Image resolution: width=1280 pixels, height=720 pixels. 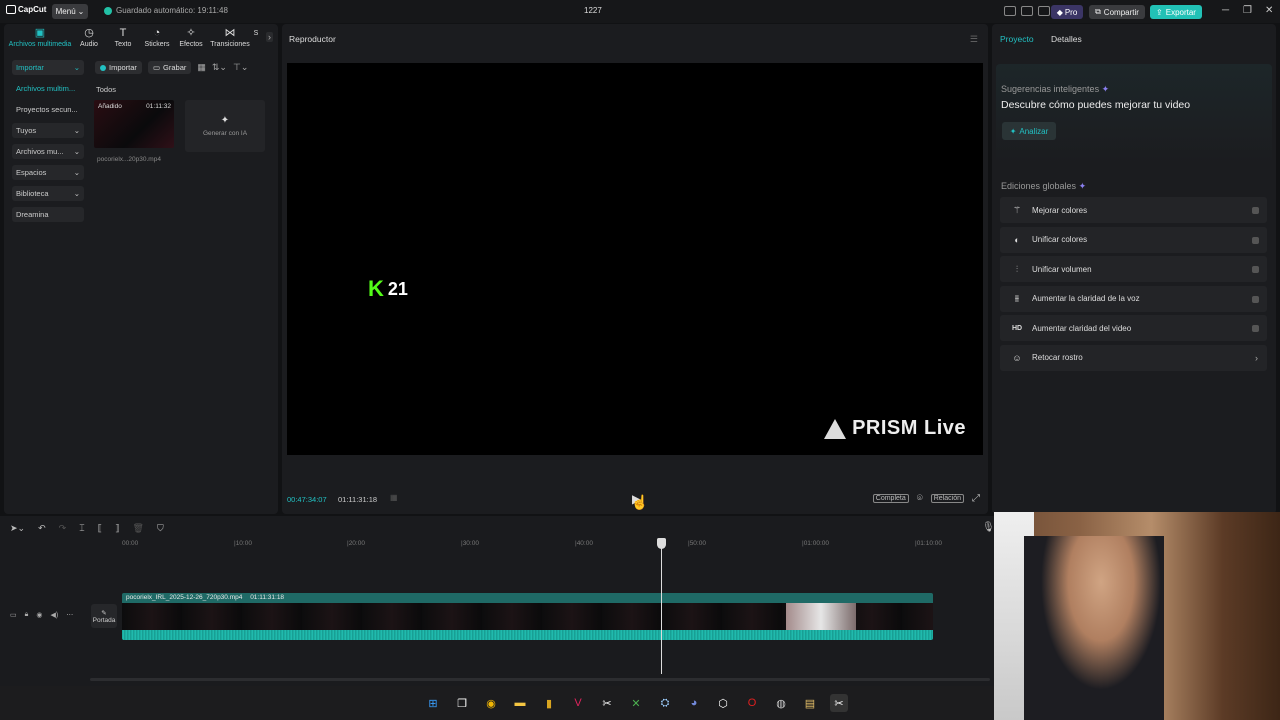 I want to click on app-circle-icon: ◍, so click(x=781, y=703).